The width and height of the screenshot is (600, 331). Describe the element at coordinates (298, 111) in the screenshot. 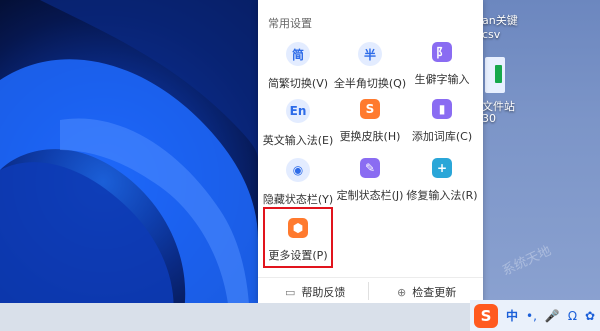

I see `english-icon: En` at that location.